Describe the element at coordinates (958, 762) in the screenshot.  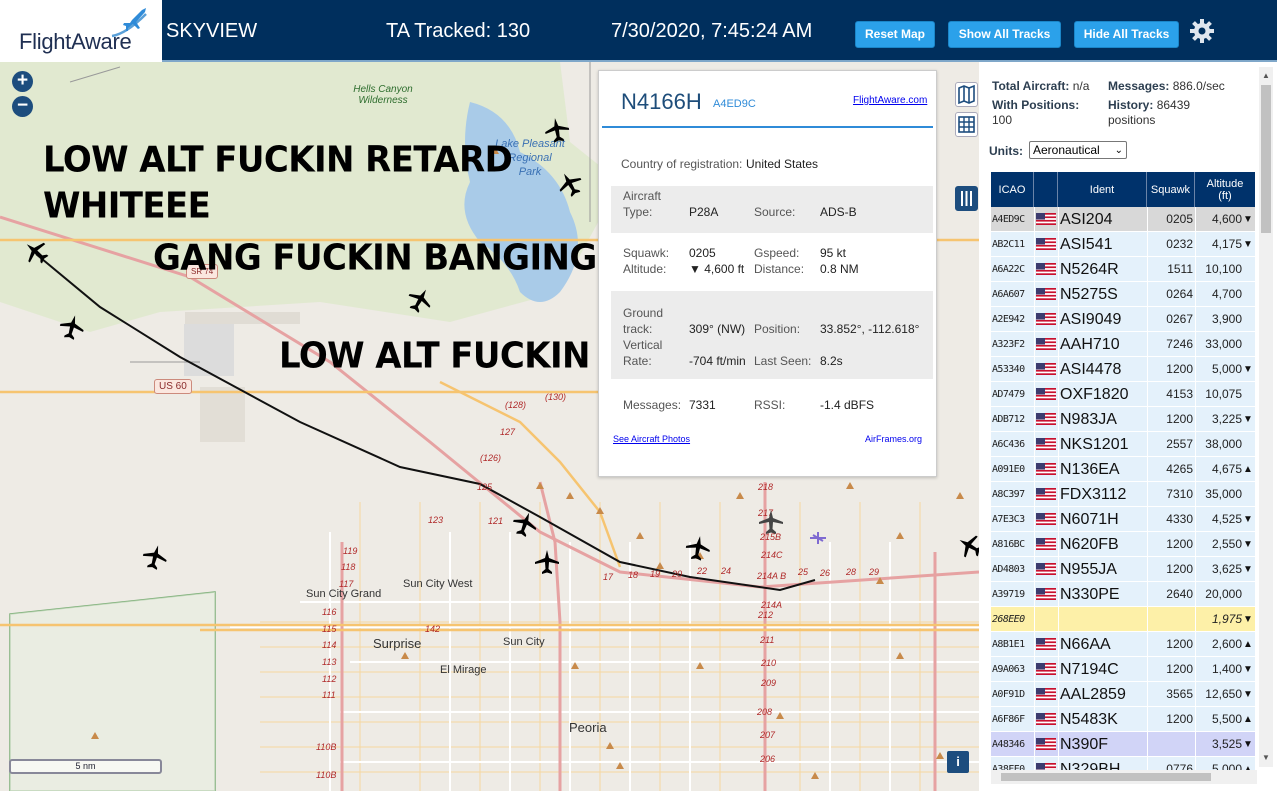
I see `info-button: i` at that location.